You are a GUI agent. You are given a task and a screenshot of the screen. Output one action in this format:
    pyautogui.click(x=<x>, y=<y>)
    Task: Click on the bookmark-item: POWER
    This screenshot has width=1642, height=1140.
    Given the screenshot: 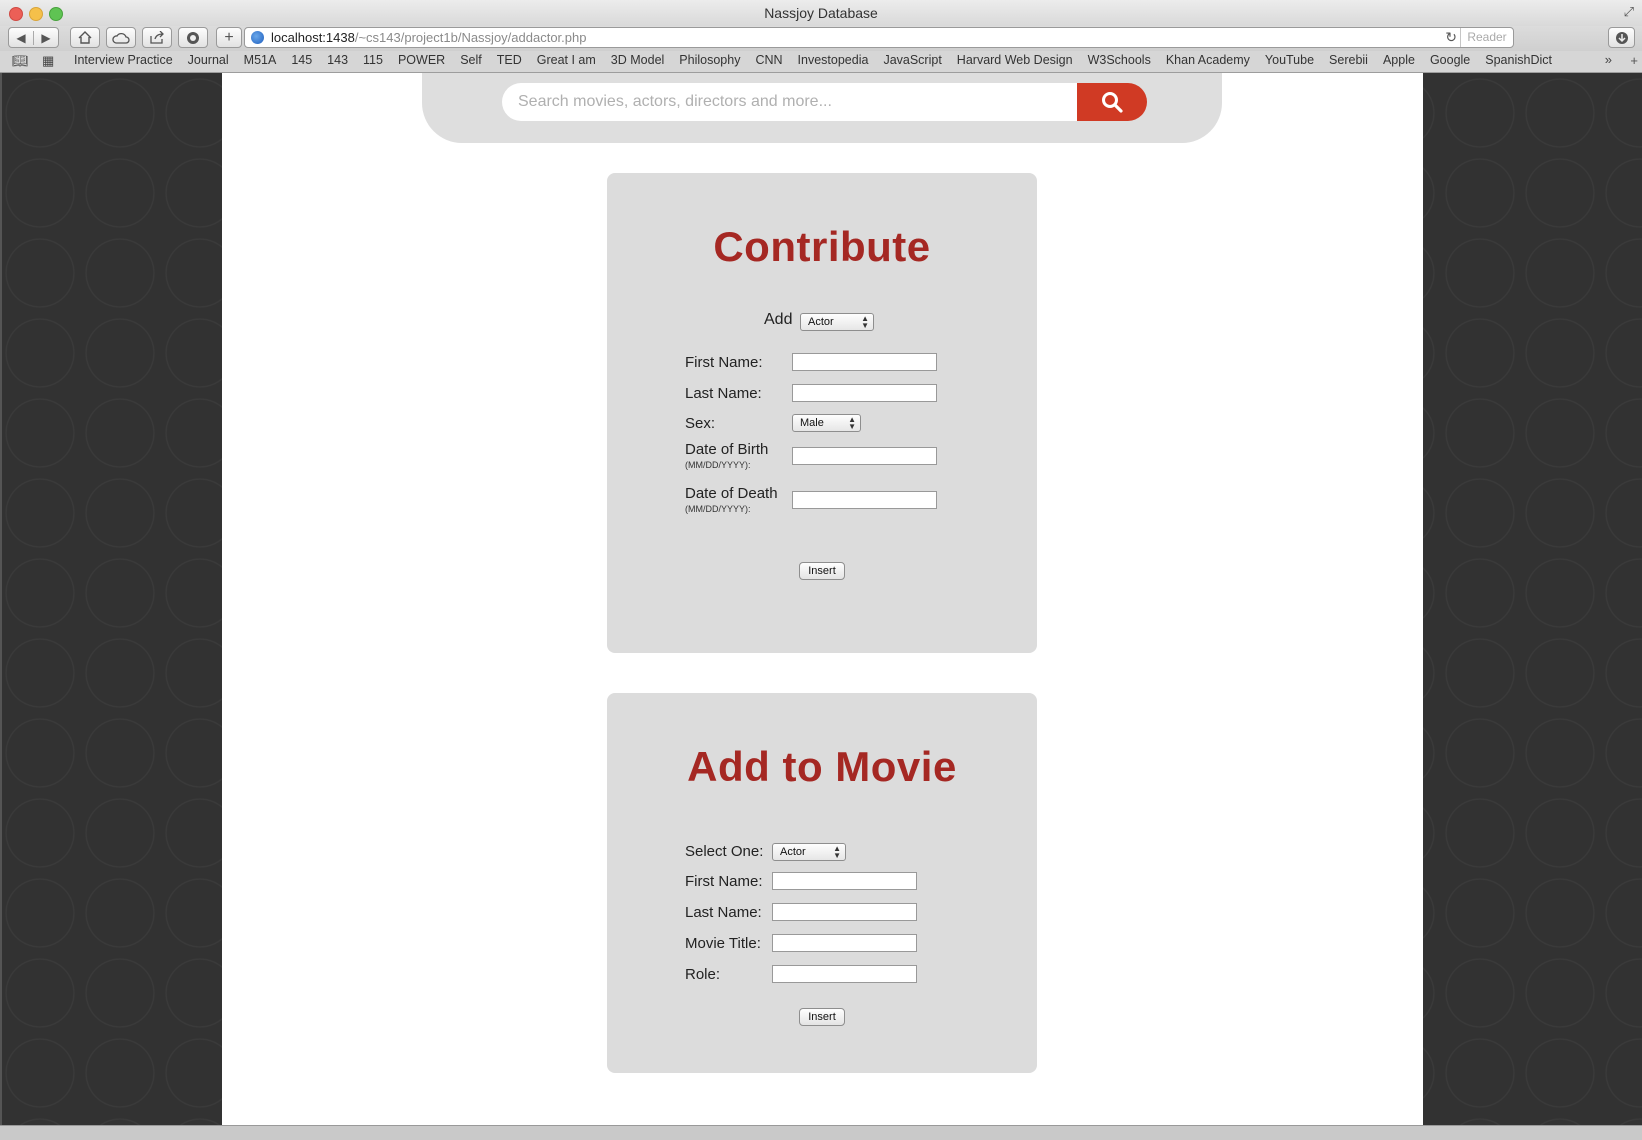 What is the action you would take?
    pyautogui.click(x=421, y=60)
    